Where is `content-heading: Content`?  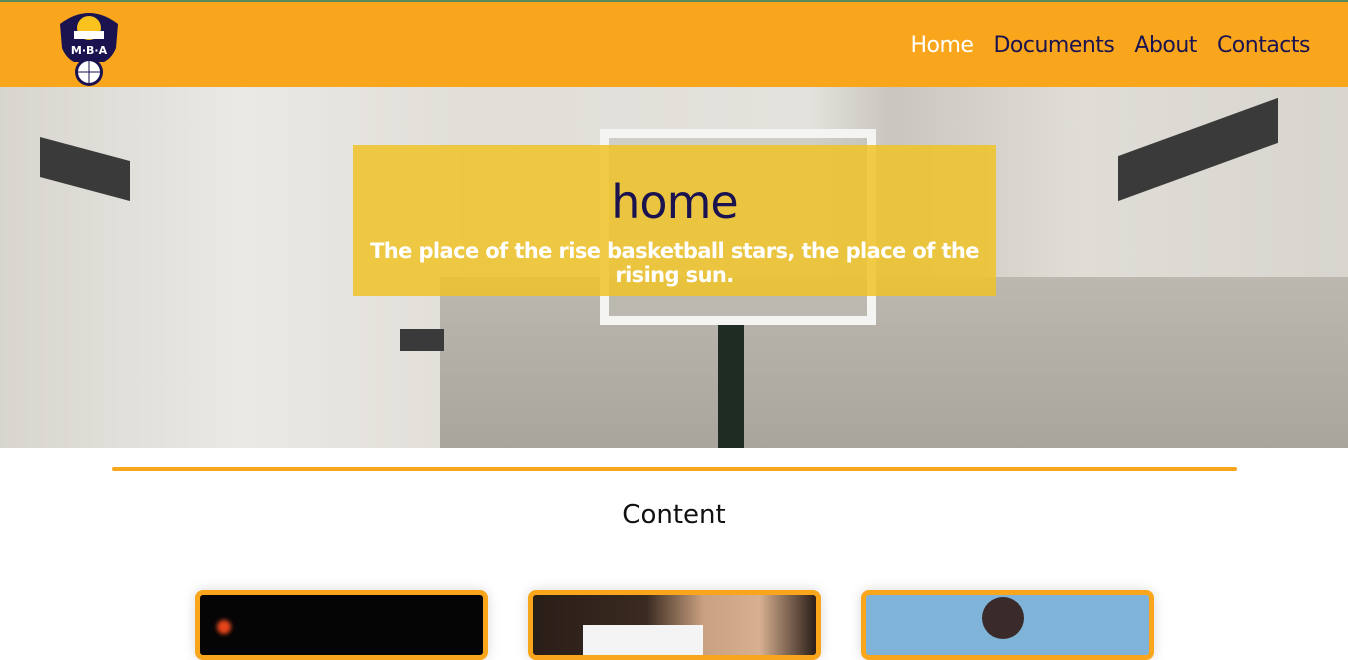 content-heading: Content is located at coordinates (674, 515).